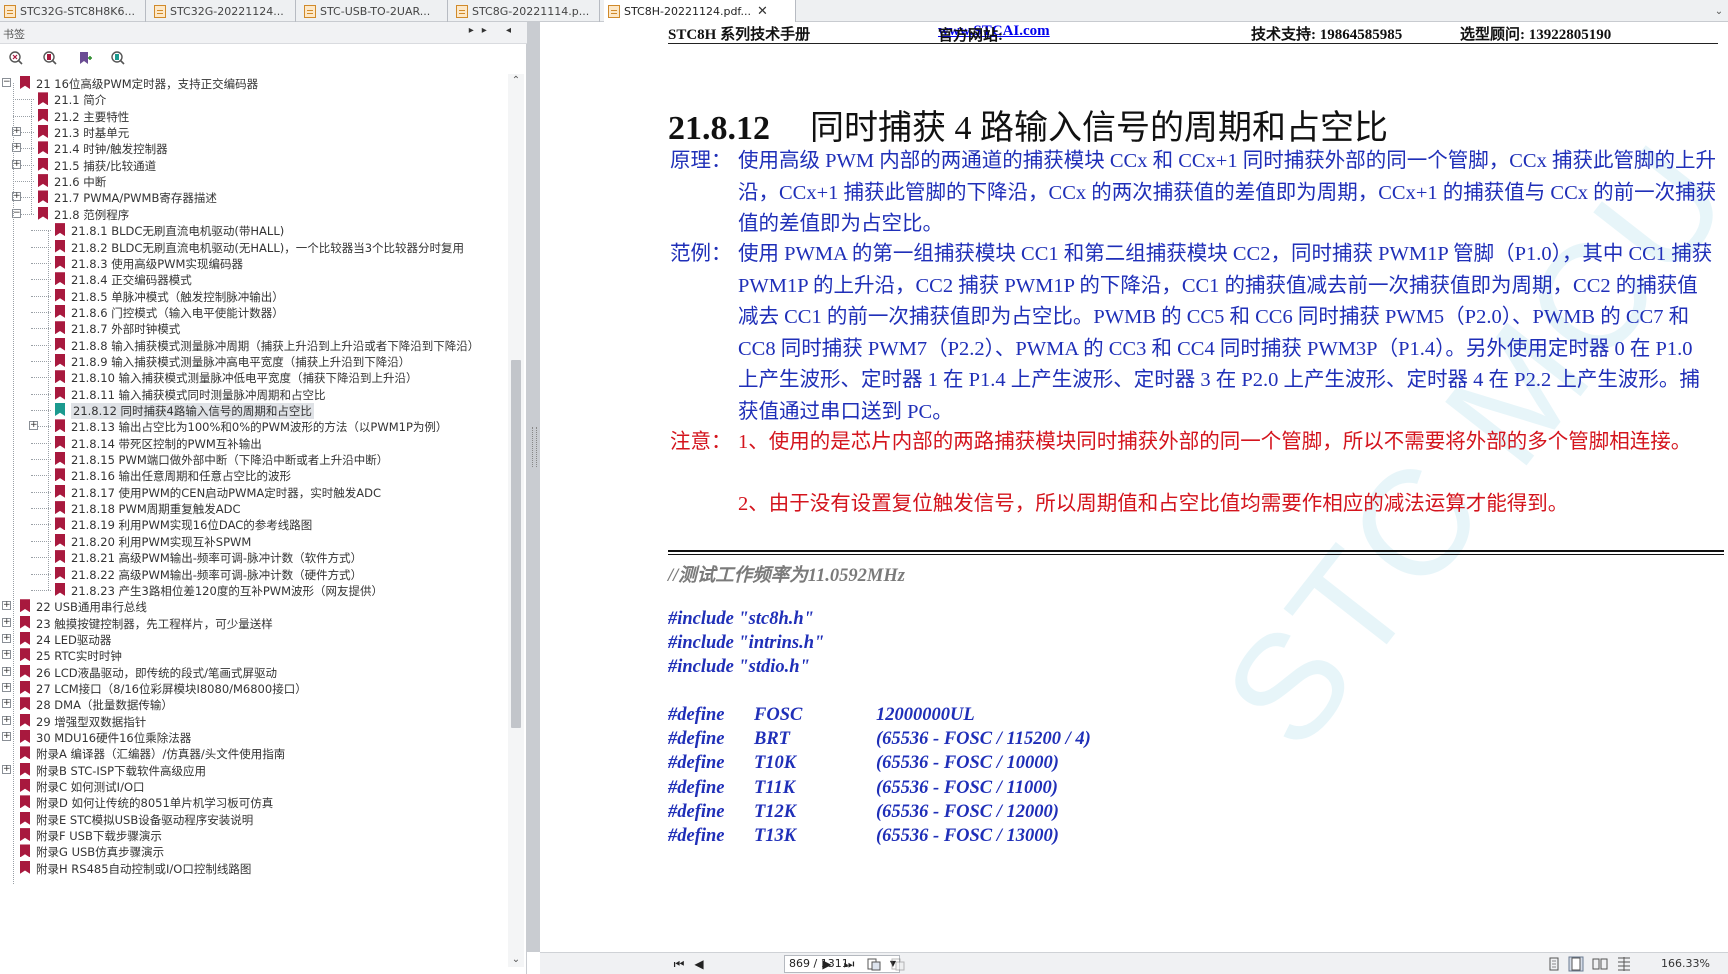 This screenshot has height=974, width=1728. What do you see at coordinates (516, 960) in the screenshot?
I see `scroll-down-arrow-icon: ⌄` at bounding box center [516, 960].